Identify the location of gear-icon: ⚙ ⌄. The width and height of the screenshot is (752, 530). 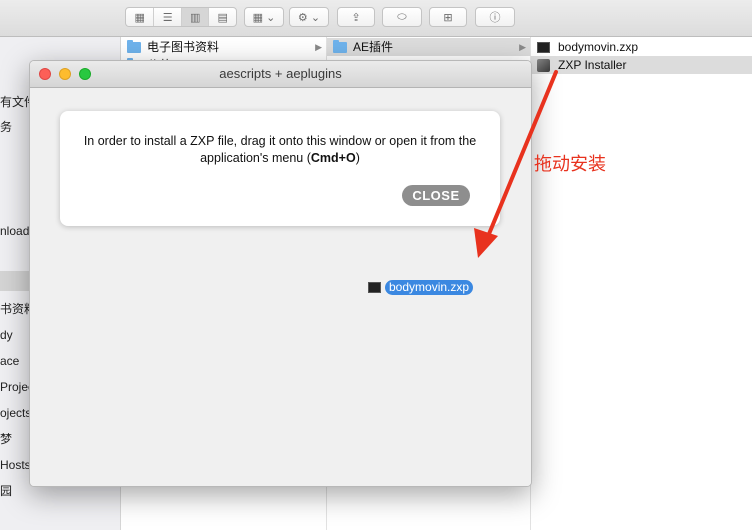
(309, 17).